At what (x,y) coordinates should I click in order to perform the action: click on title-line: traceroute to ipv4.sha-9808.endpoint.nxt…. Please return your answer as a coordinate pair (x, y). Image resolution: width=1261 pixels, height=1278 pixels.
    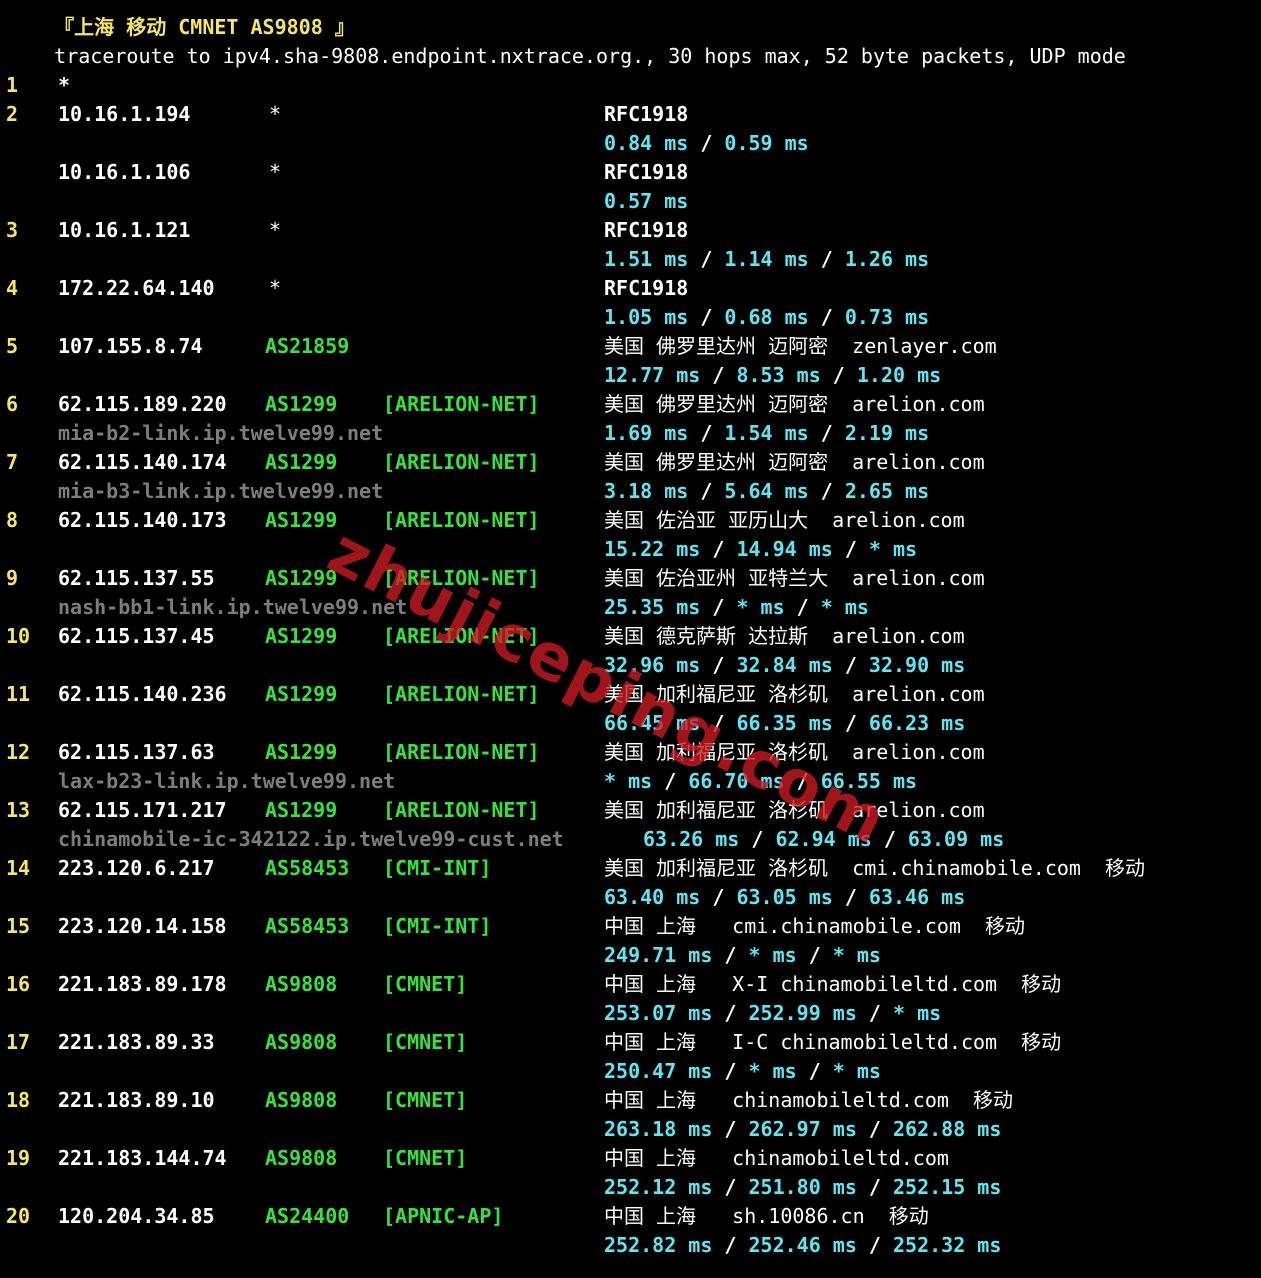
    Looking at the image, I should click on (633, 56).